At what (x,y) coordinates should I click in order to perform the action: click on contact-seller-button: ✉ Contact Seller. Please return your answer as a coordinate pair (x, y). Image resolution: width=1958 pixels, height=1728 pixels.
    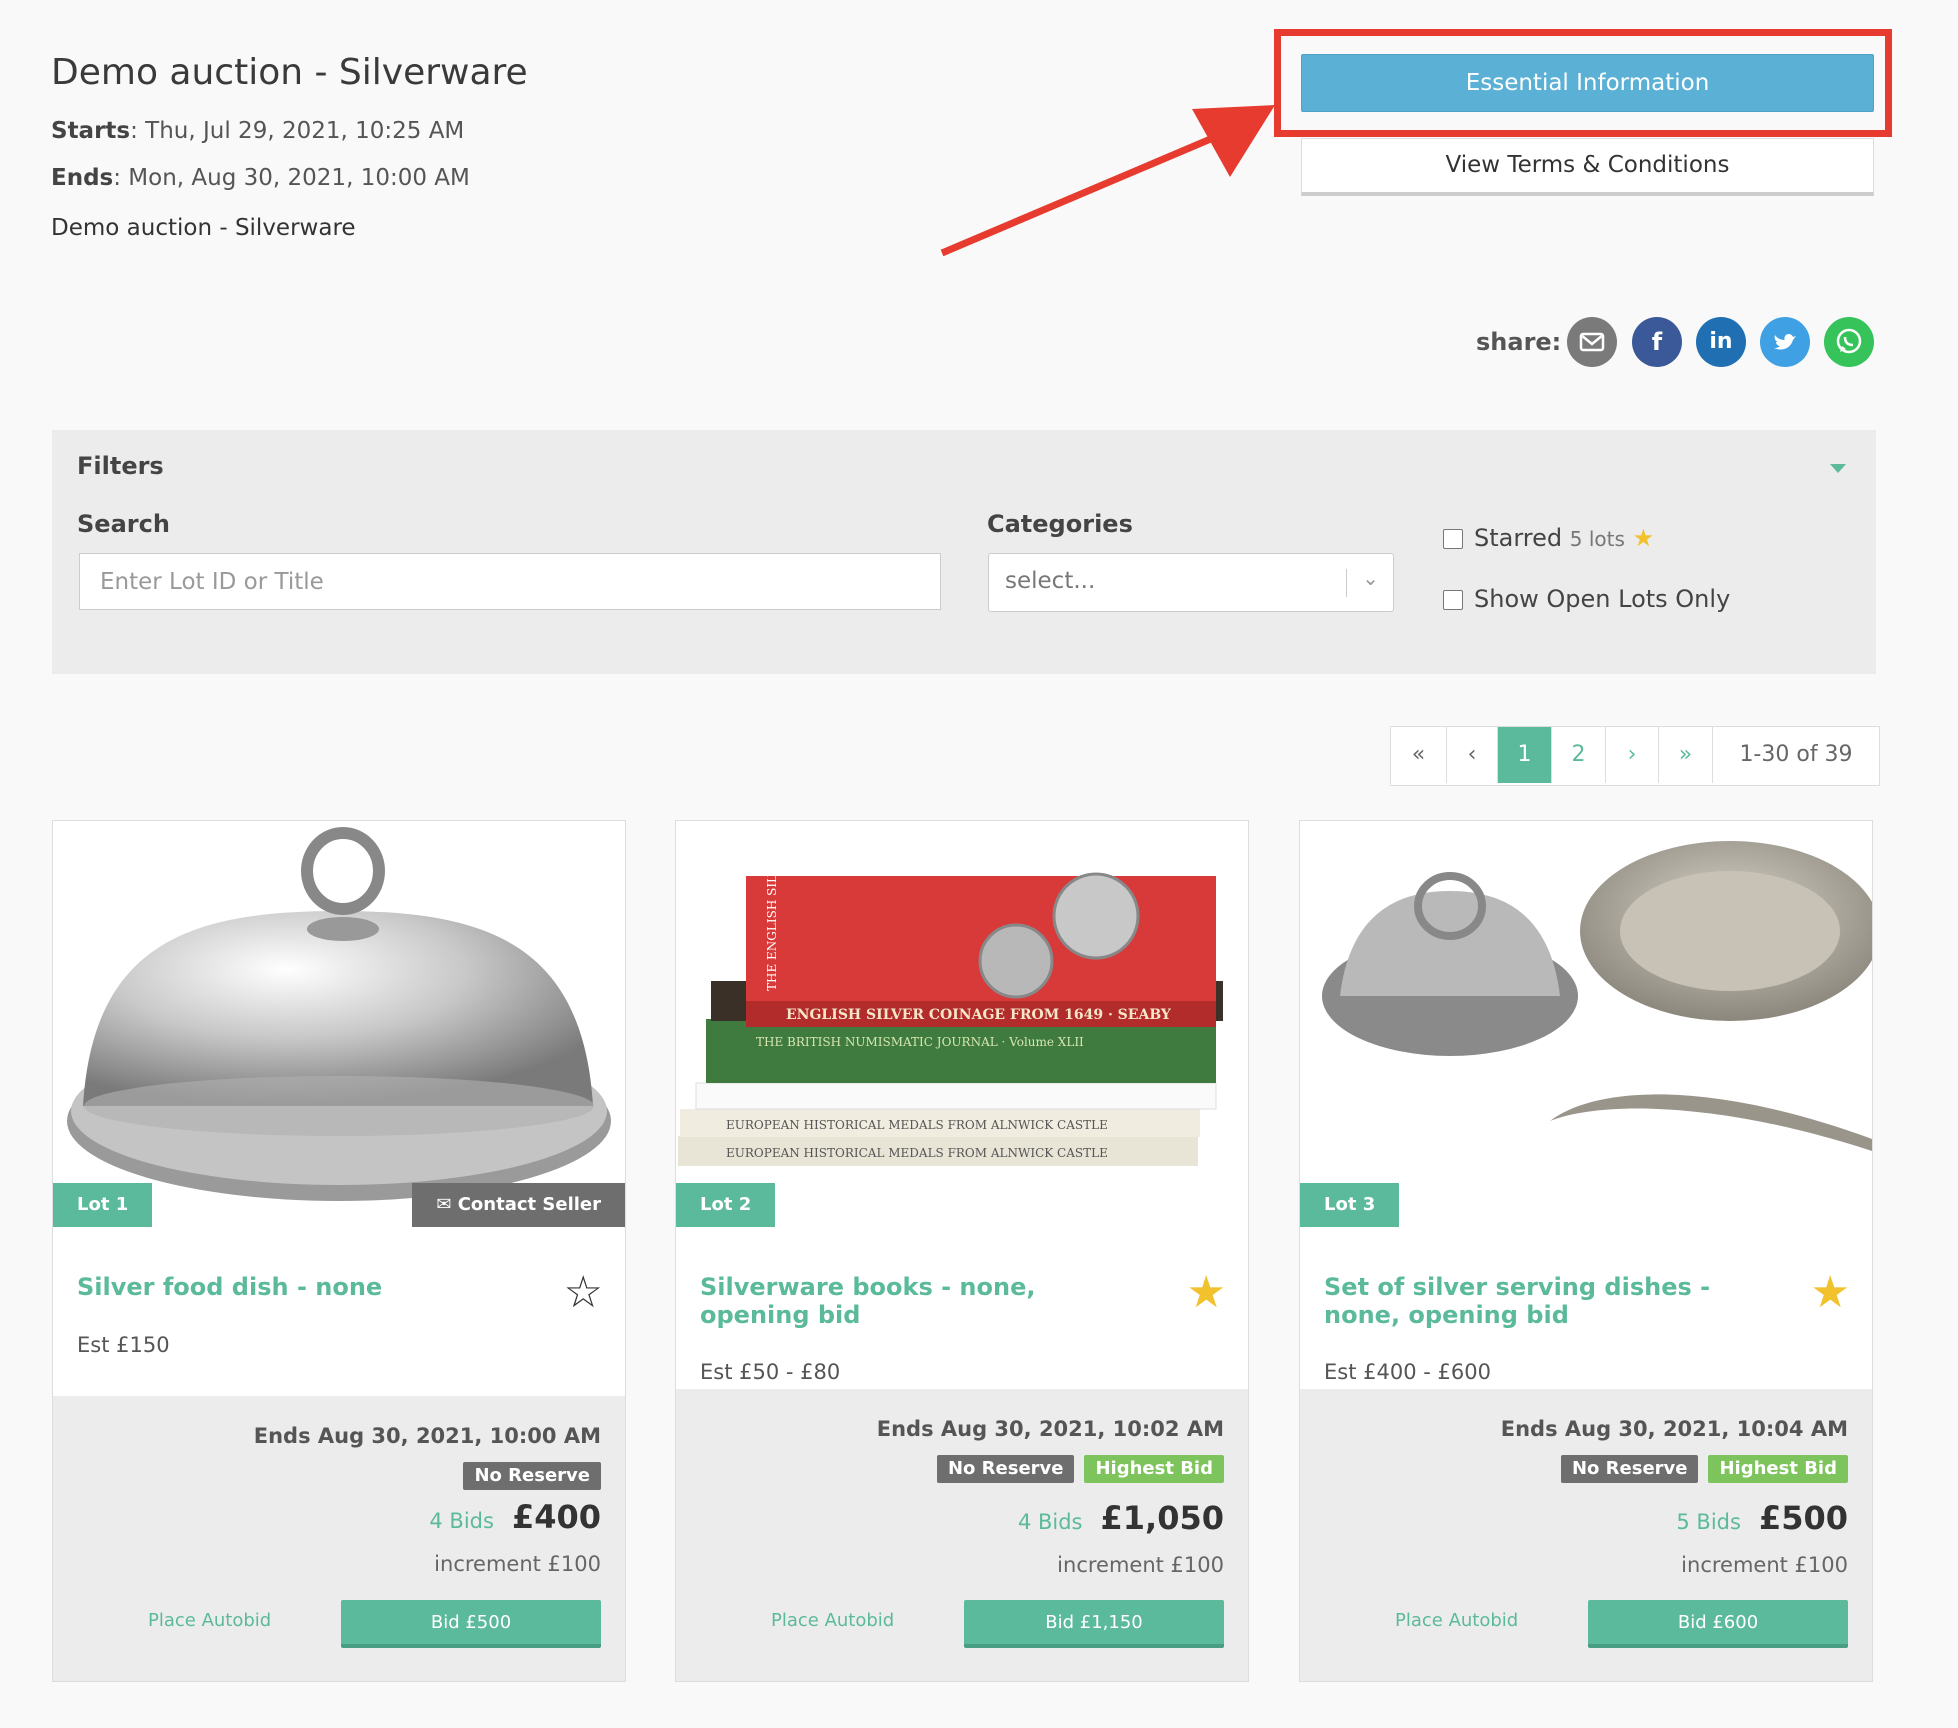
    Looking at the image, I should click on (518, 1205).